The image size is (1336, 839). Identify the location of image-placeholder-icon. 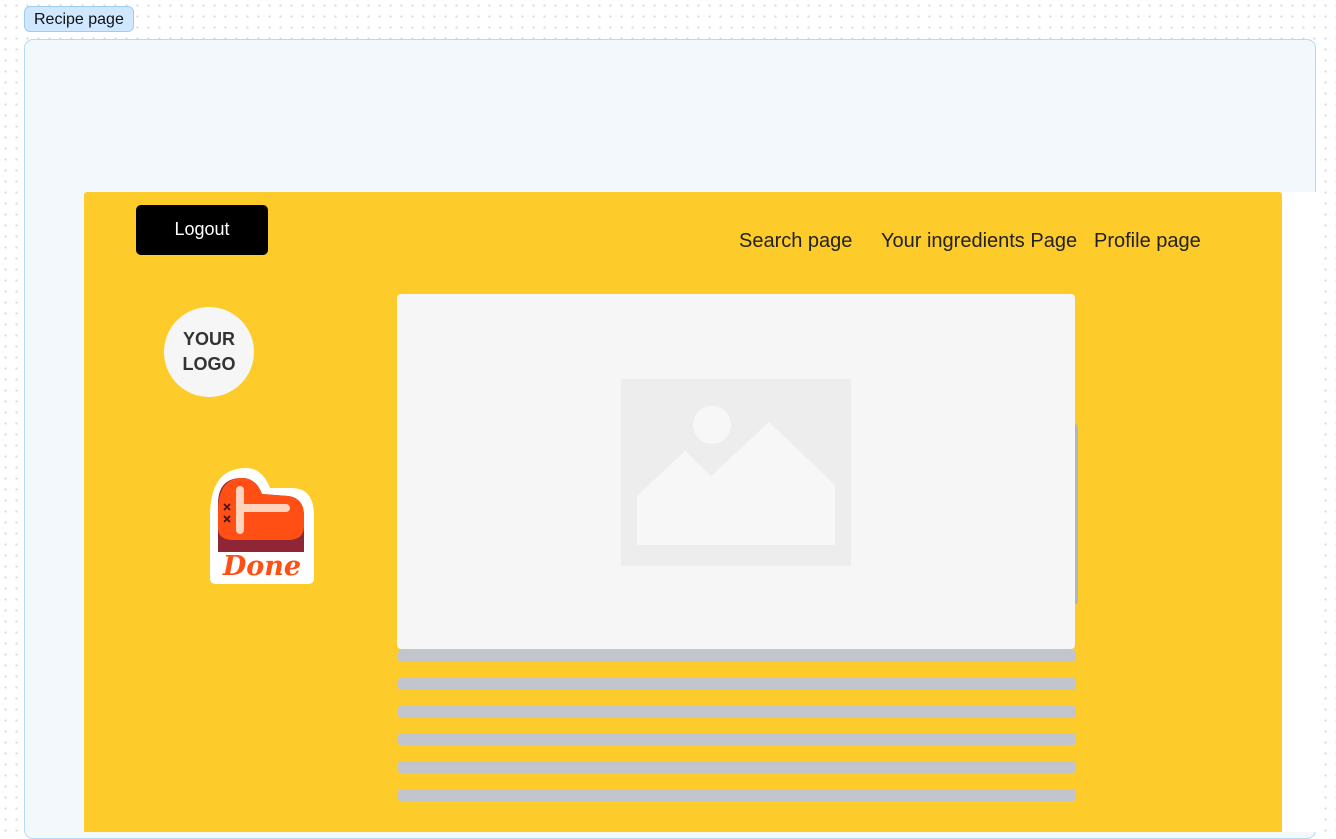
(736, 472).